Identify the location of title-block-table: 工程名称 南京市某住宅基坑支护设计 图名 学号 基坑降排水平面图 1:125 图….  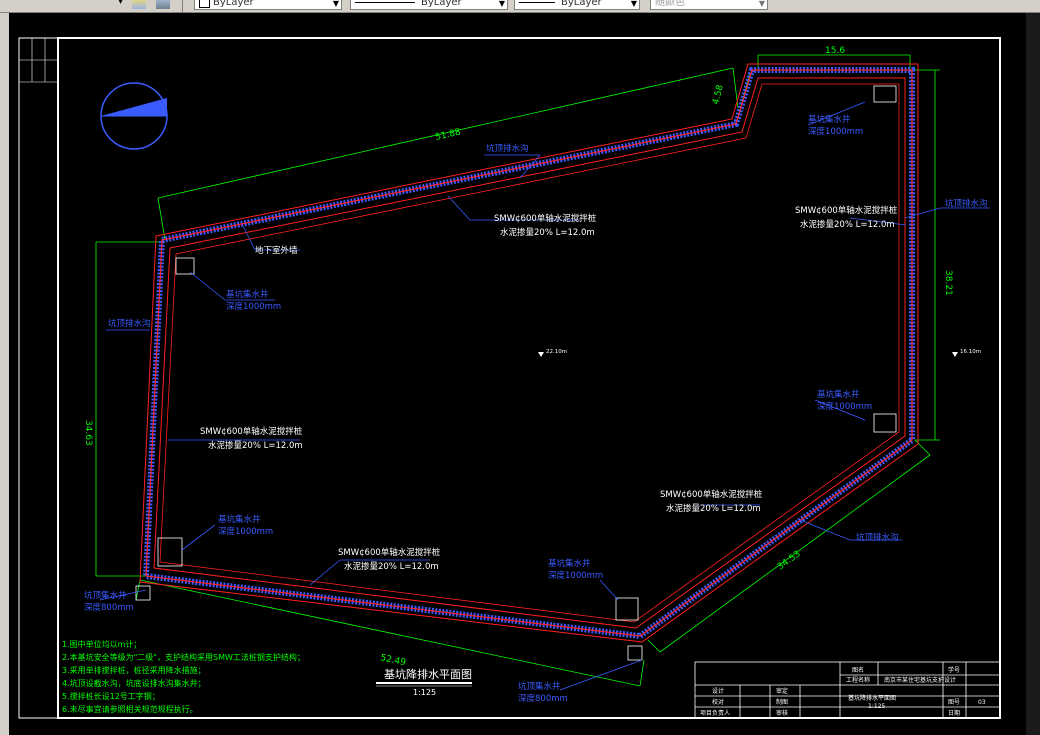
(847, 690).